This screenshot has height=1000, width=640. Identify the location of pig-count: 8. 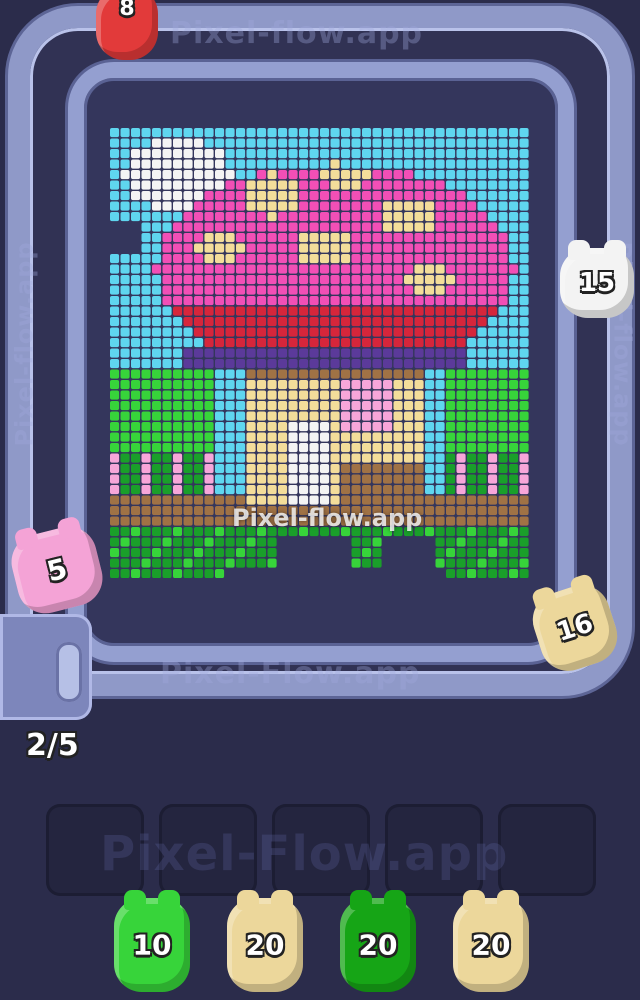
(127, 10).